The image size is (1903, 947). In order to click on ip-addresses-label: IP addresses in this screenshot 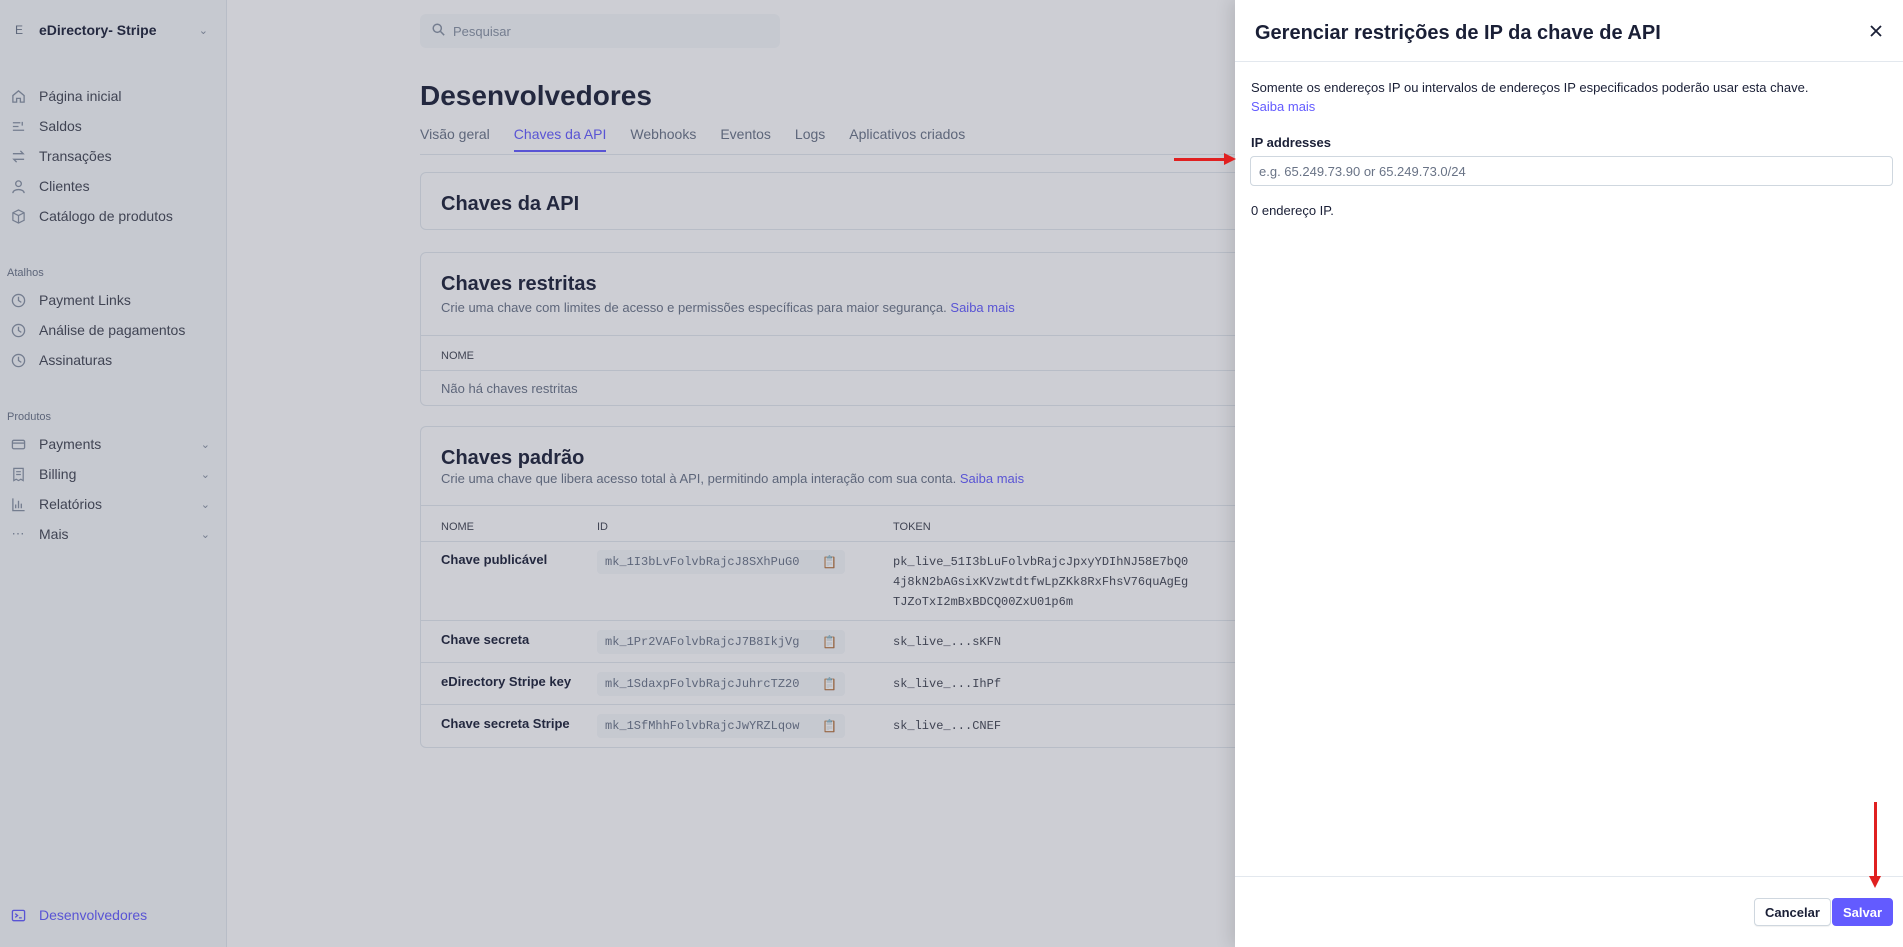, I will do `click(1291, 142)`.